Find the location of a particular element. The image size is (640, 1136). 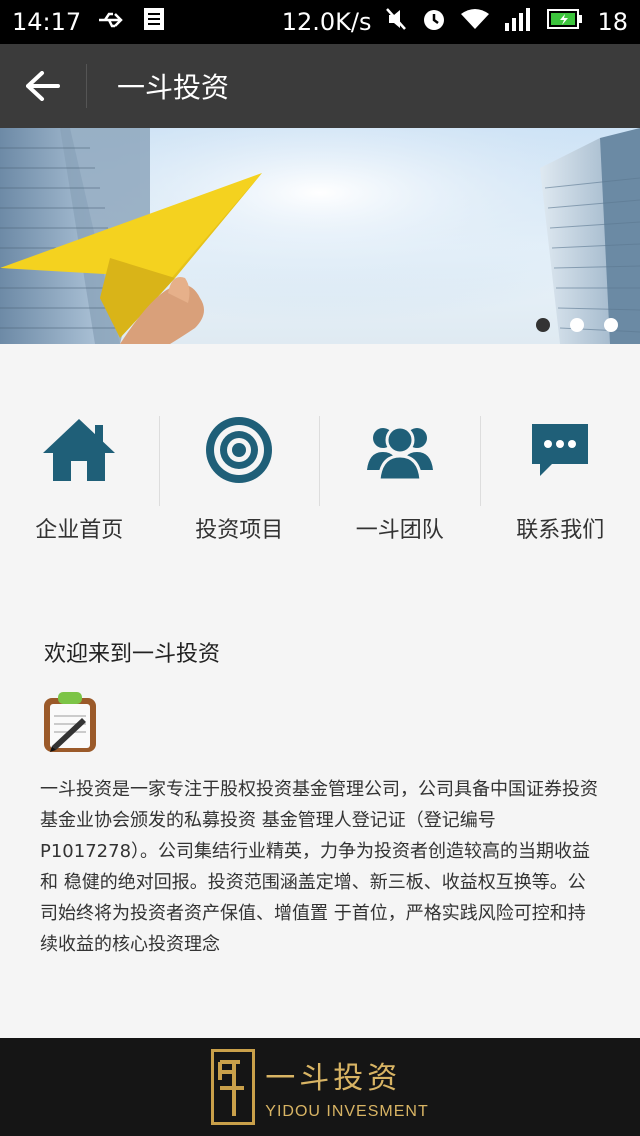

appbar-divider is located at coordinates (86, 86).